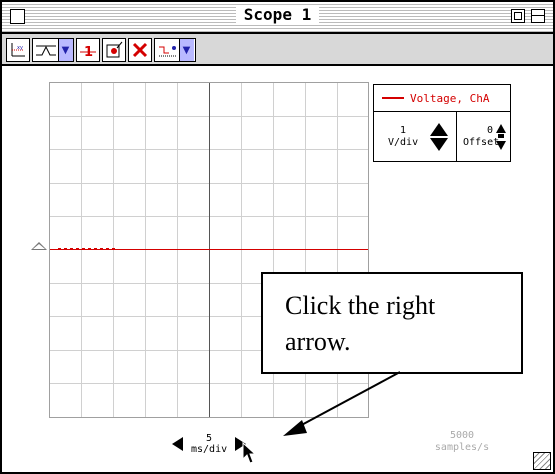  I want to click on reference-icon: 1, so click(88, 52).